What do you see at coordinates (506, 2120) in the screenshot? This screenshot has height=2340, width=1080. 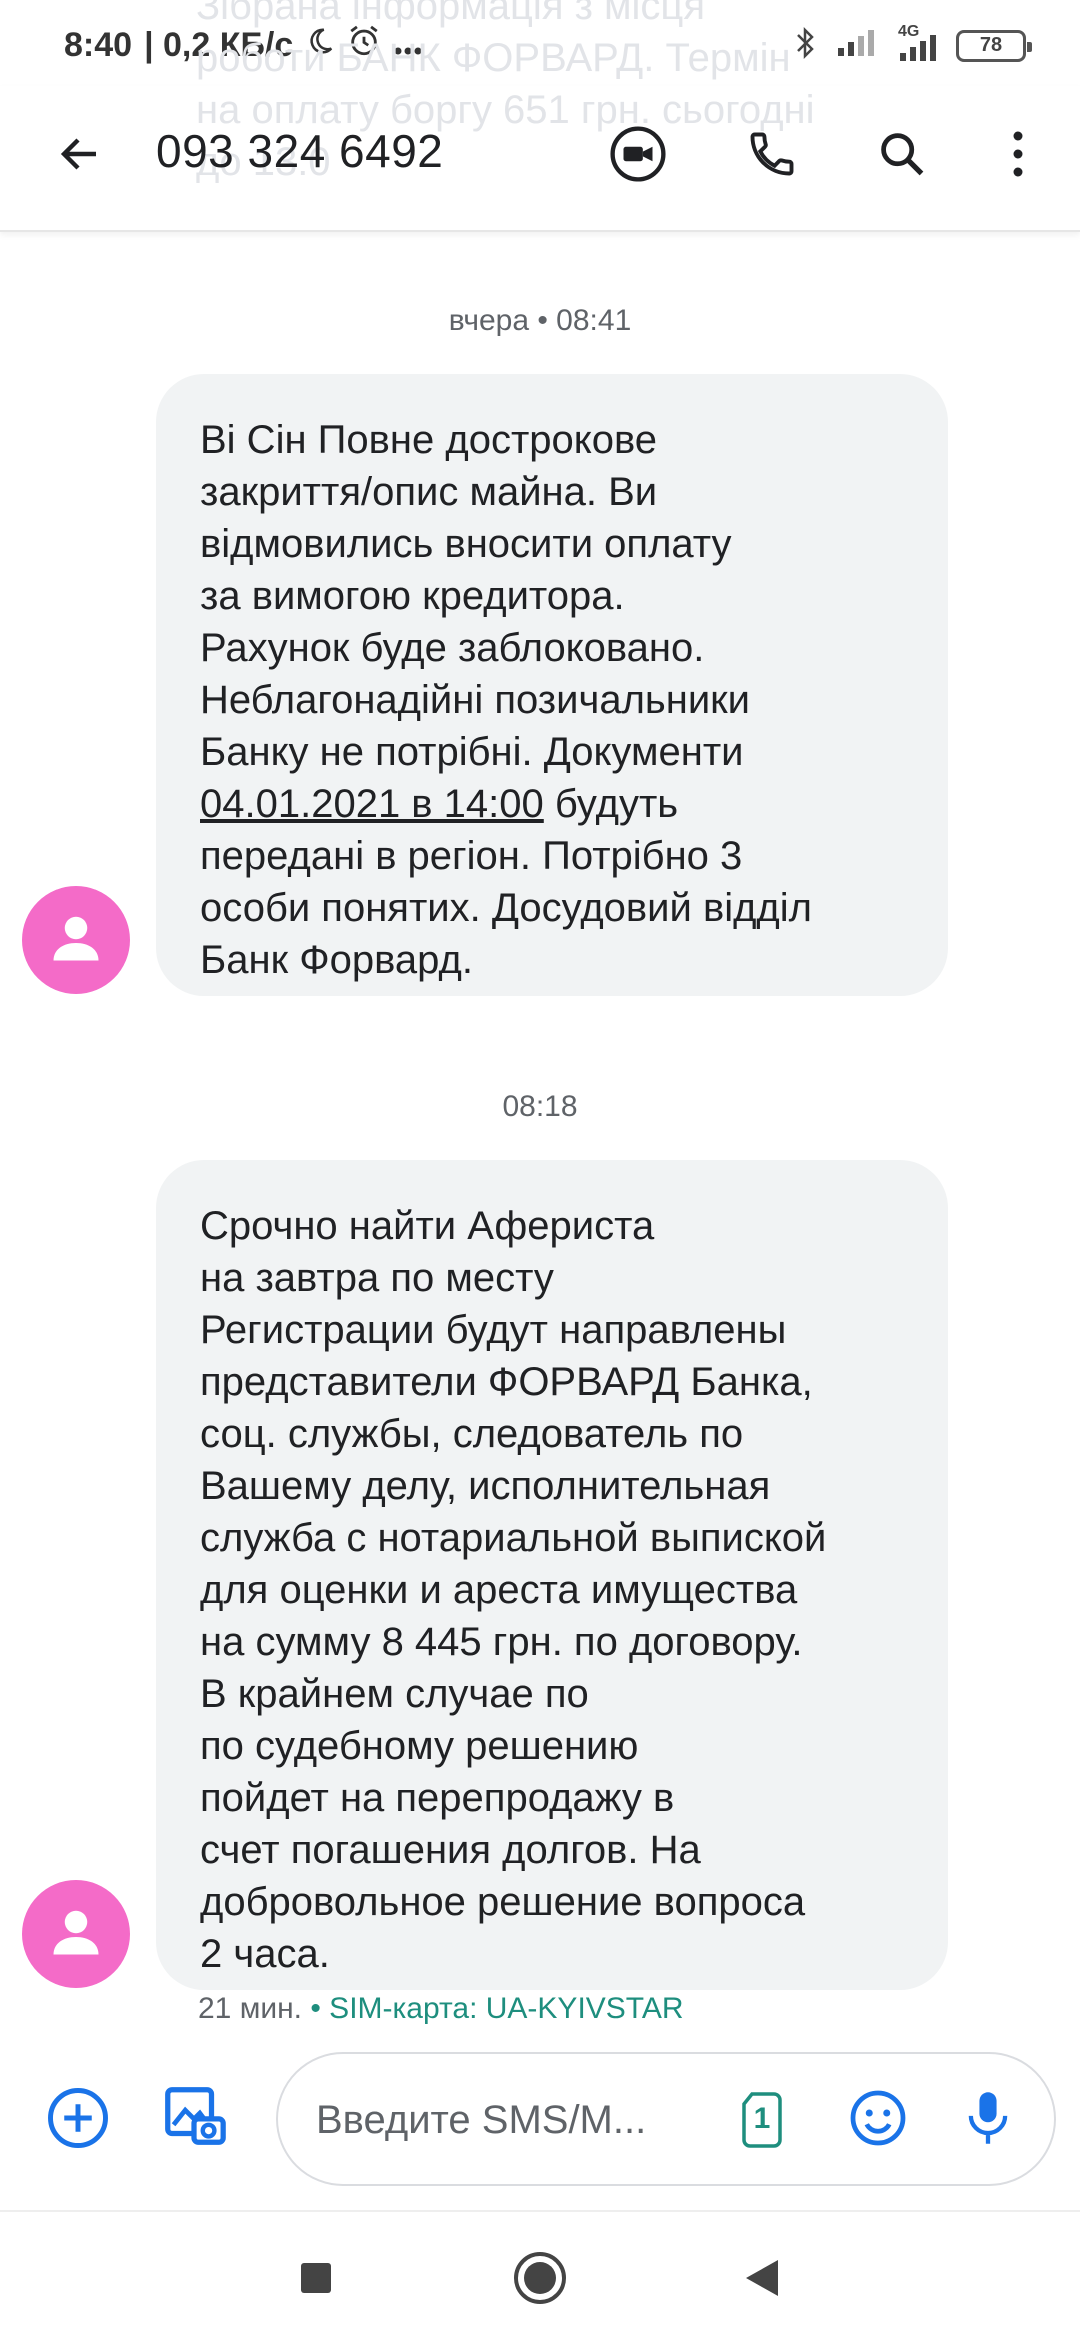 I see `message-input` at bounding box center [506, 2120].